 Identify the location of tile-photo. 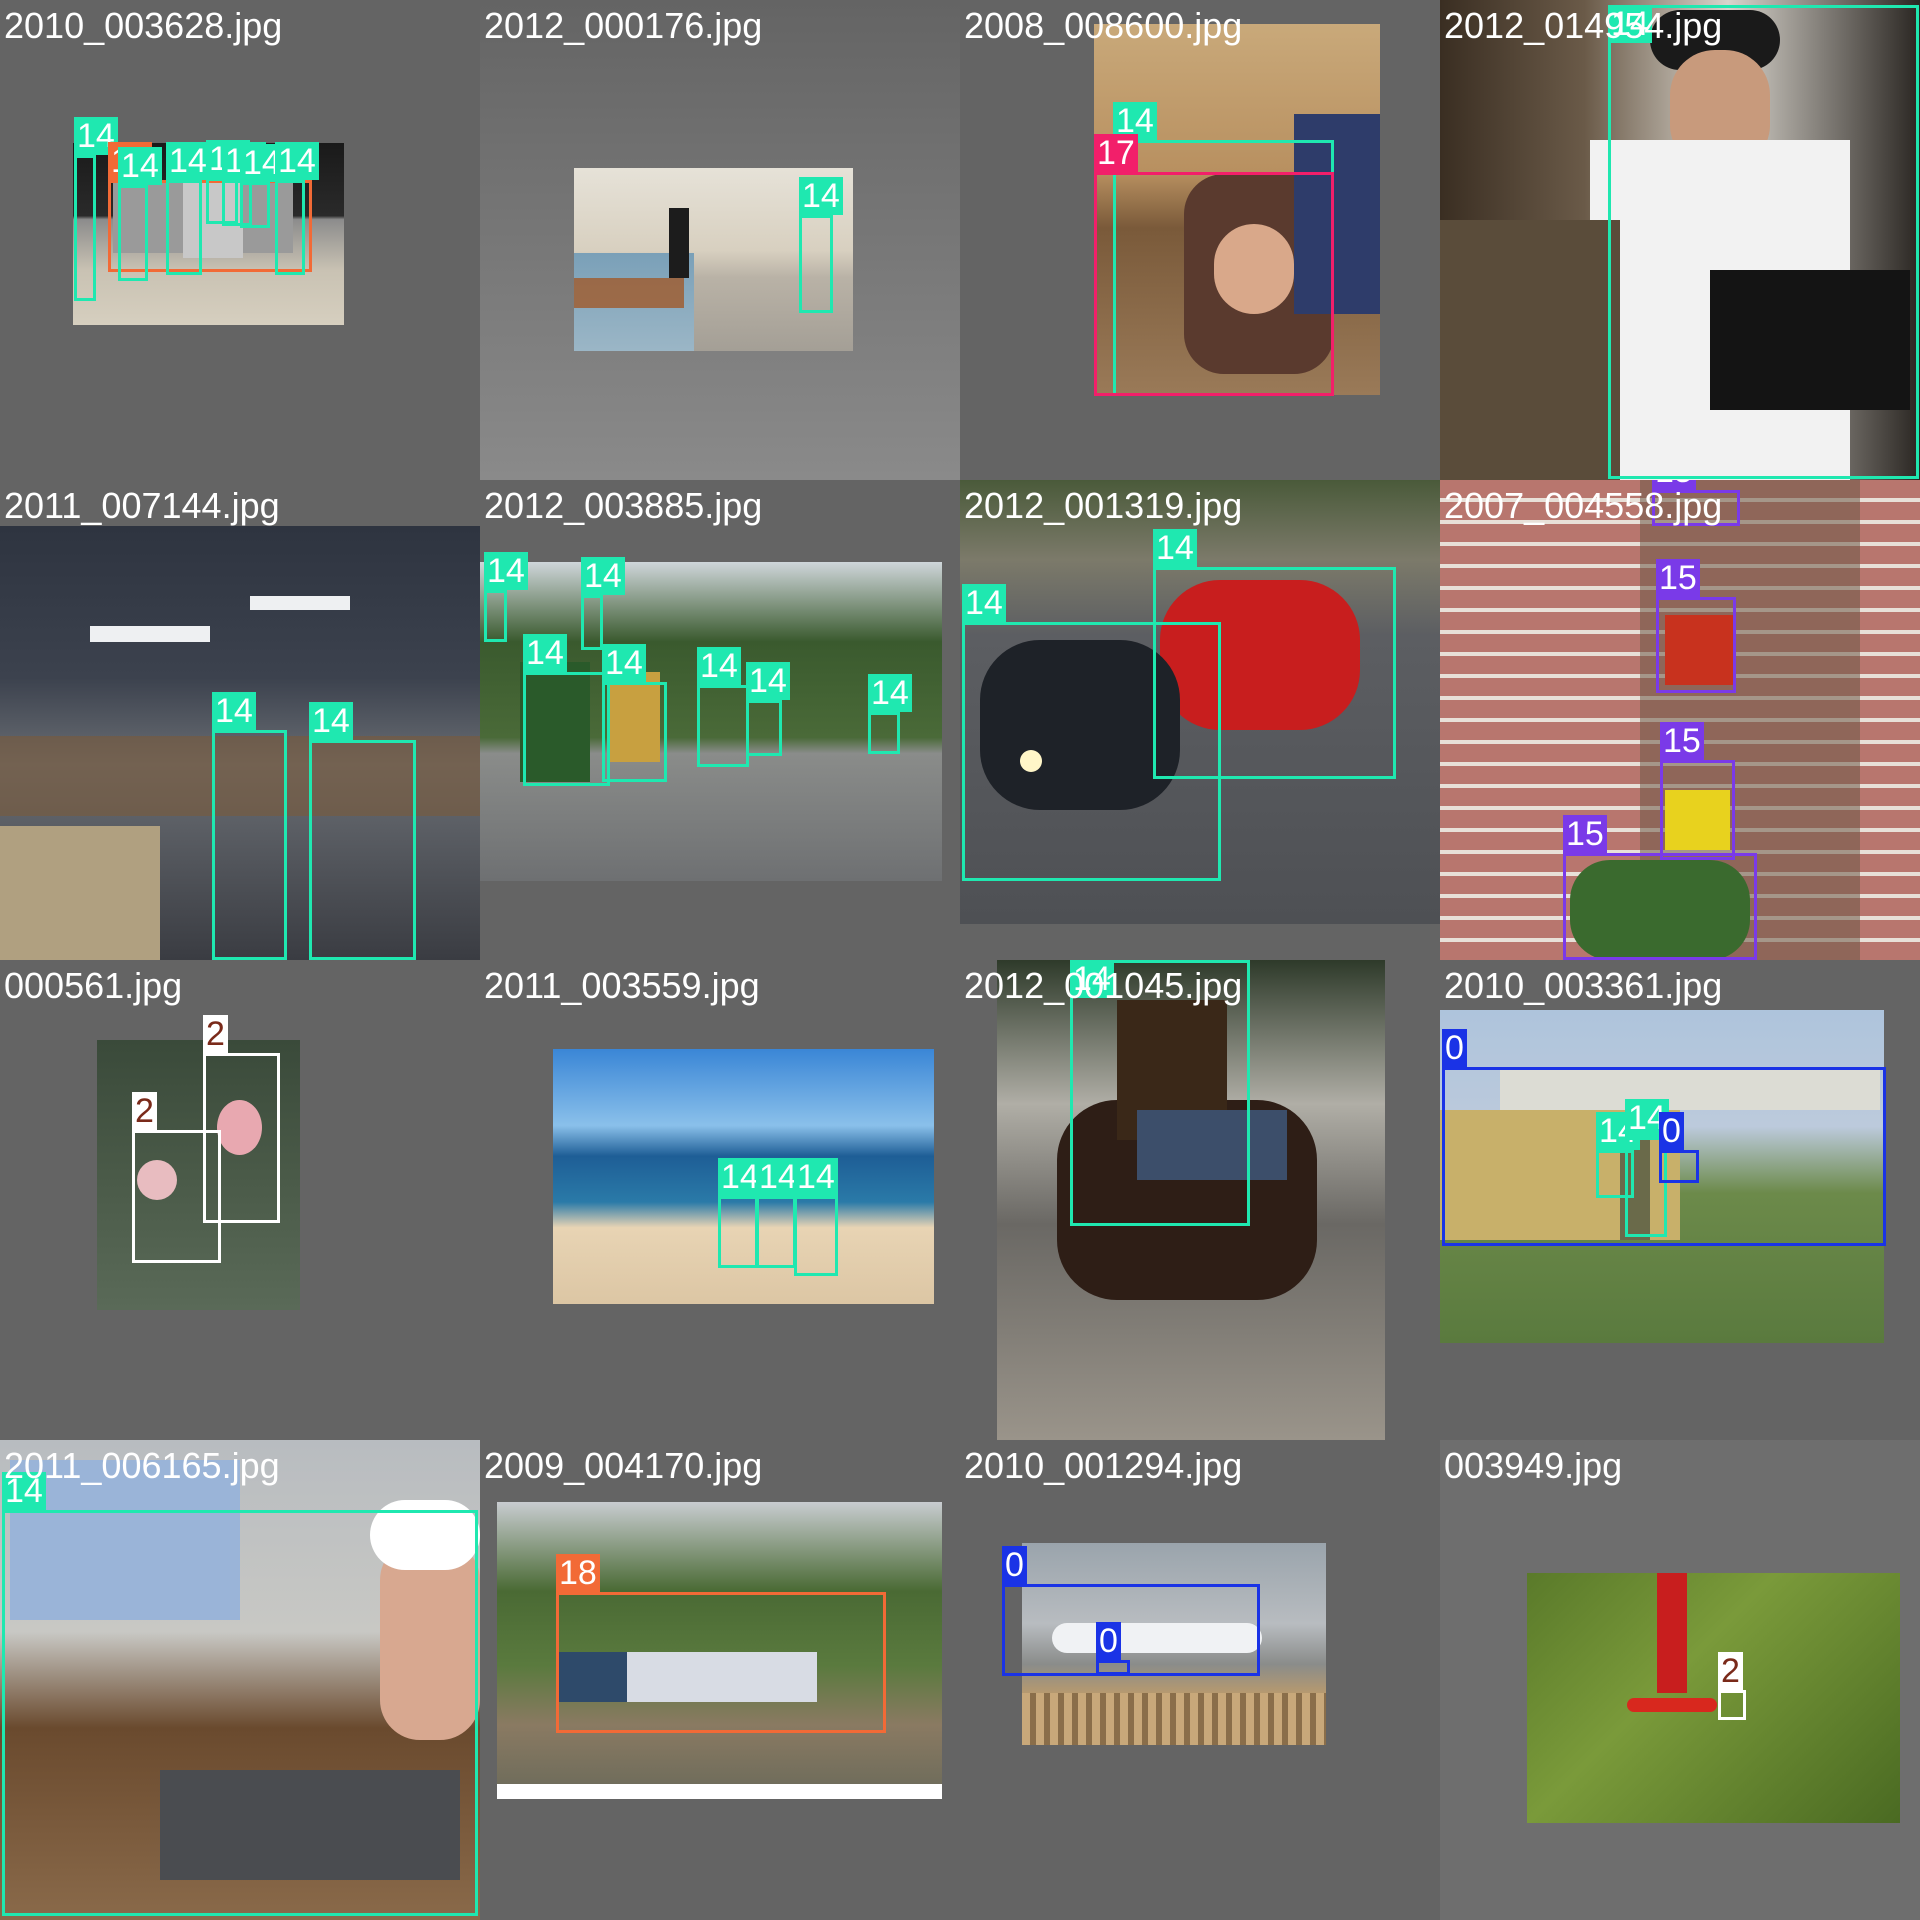
(1713, 1698).